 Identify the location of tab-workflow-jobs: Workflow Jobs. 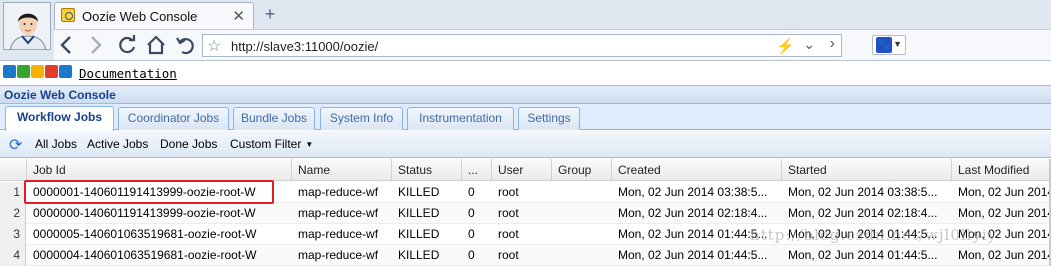
(59, 118).